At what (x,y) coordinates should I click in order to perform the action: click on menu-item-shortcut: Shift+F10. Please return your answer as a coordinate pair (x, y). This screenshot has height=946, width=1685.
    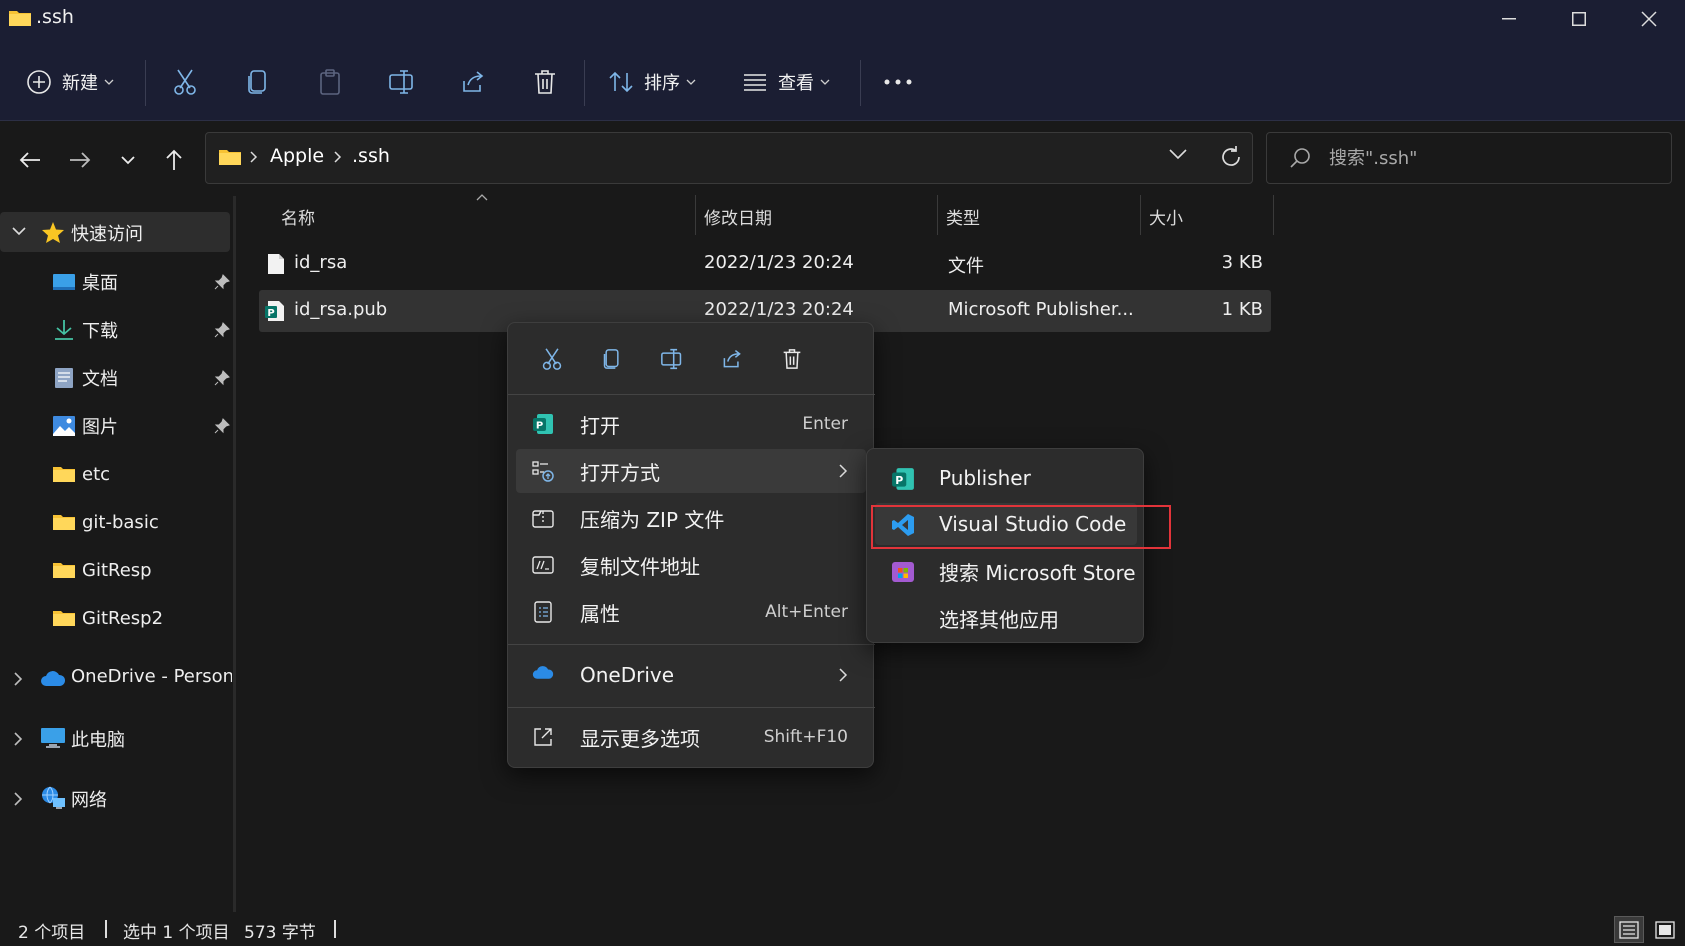
    Looking at the image, I should click on (805, 737).